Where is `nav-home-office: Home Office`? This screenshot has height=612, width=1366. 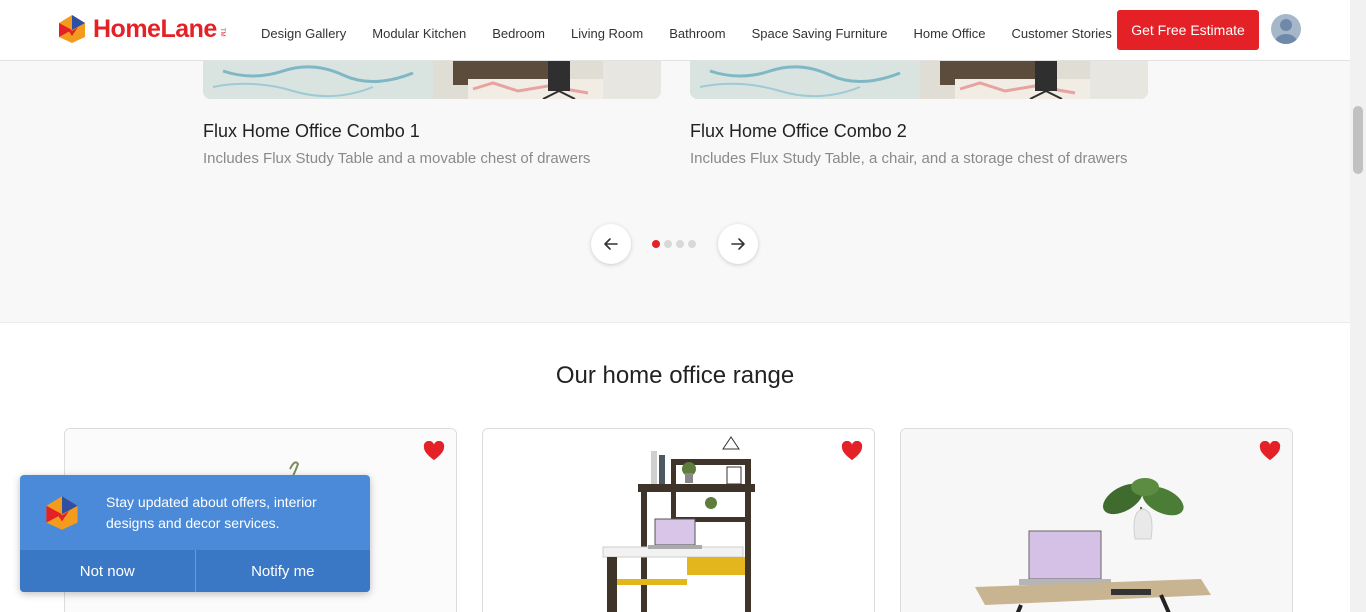 nav-home-office: Home Office is located at coordinates (949, 33).